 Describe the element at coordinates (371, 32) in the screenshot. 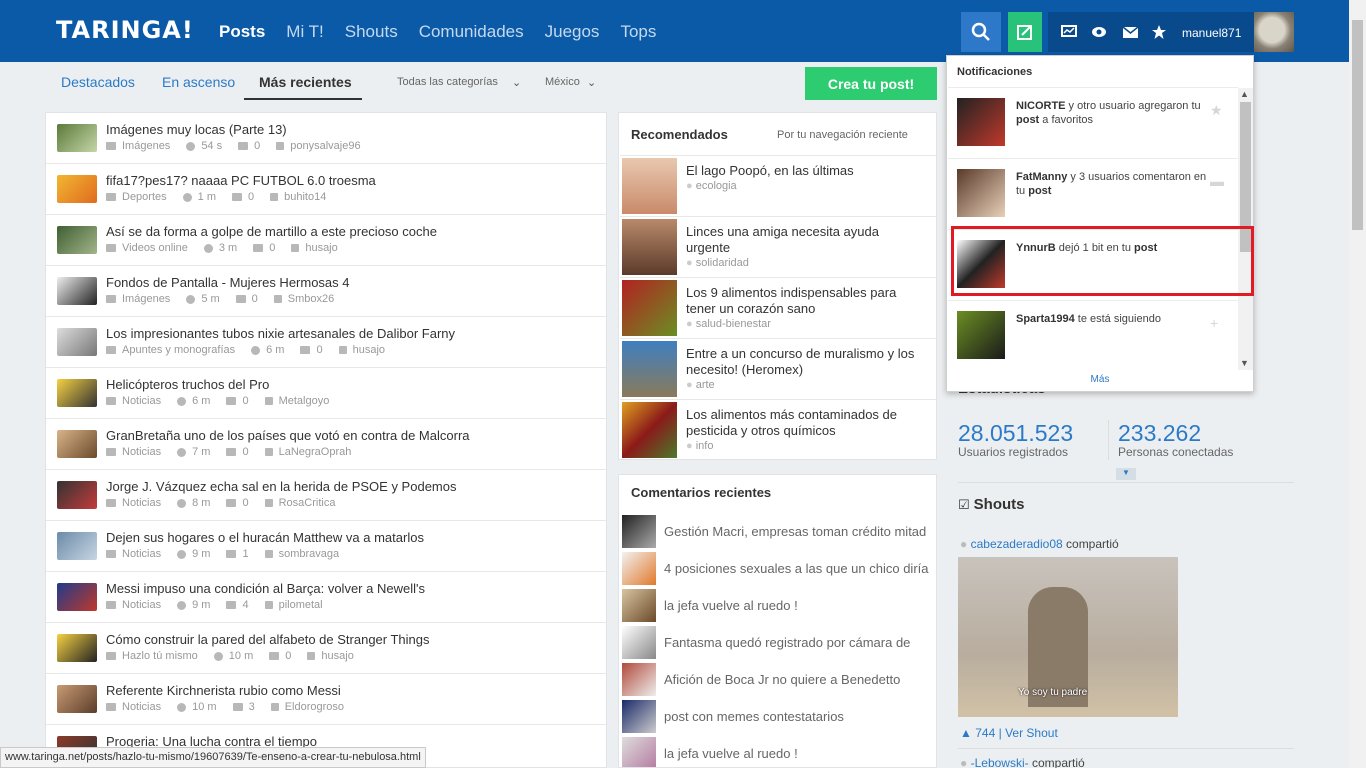

I see `nav-shouts: Shouts` at that location.